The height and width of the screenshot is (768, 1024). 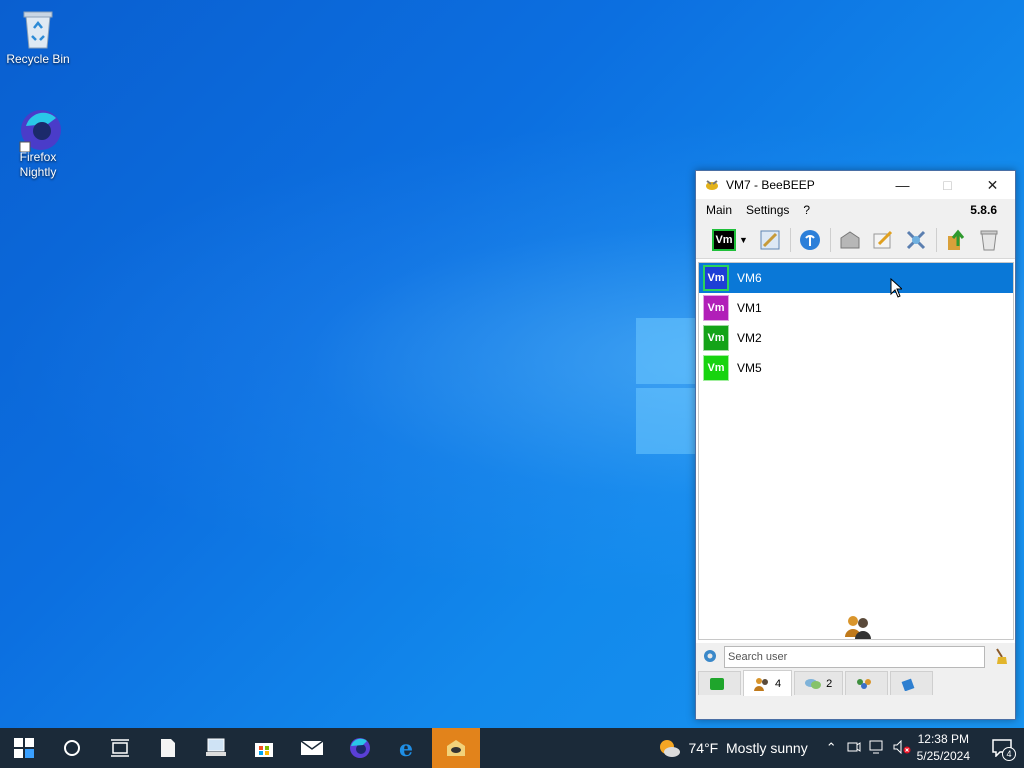 What do you see at coordinates (38, 28) in the screenshot?
I see `recycle-bin-icon` at bounding box center [38, 28].